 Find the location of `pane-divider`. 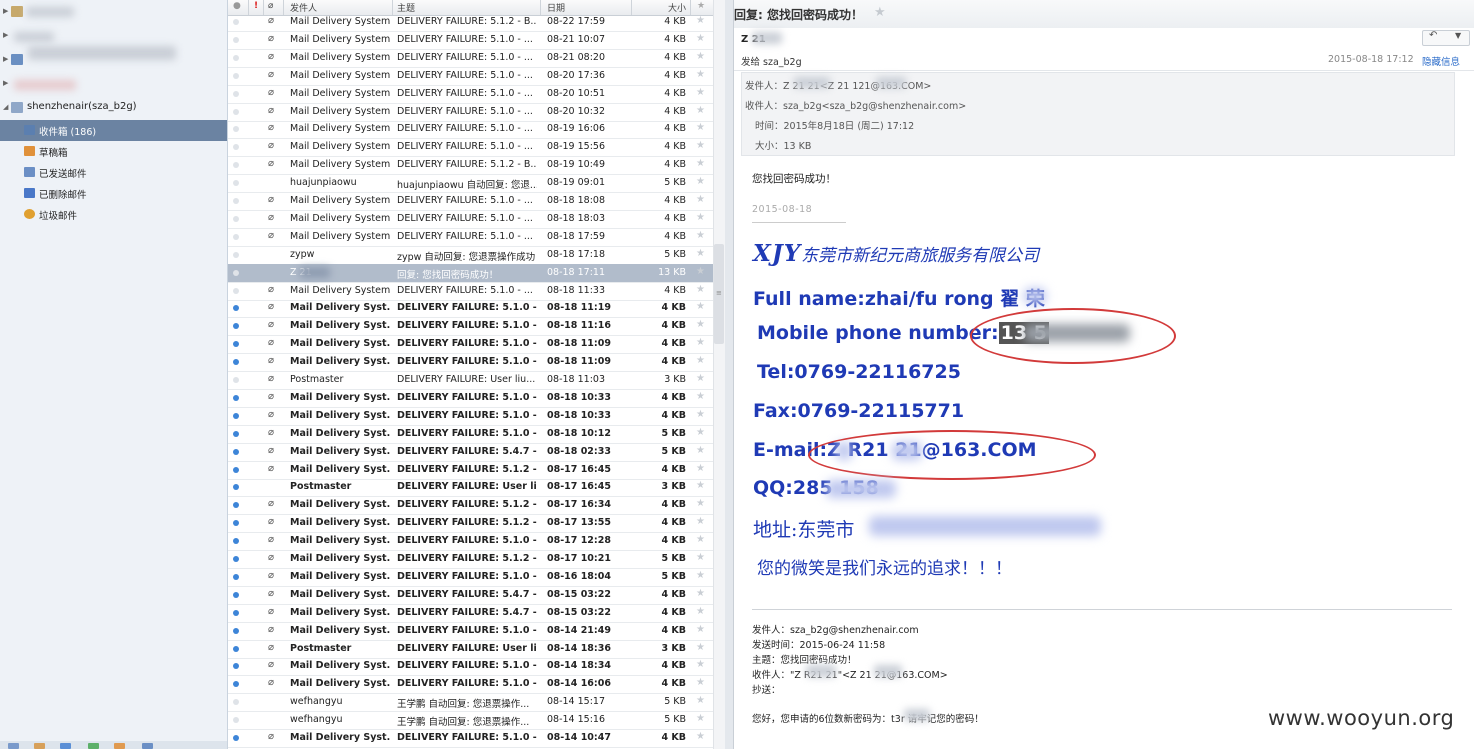

pane-divider is located at coordinates (729, 374).